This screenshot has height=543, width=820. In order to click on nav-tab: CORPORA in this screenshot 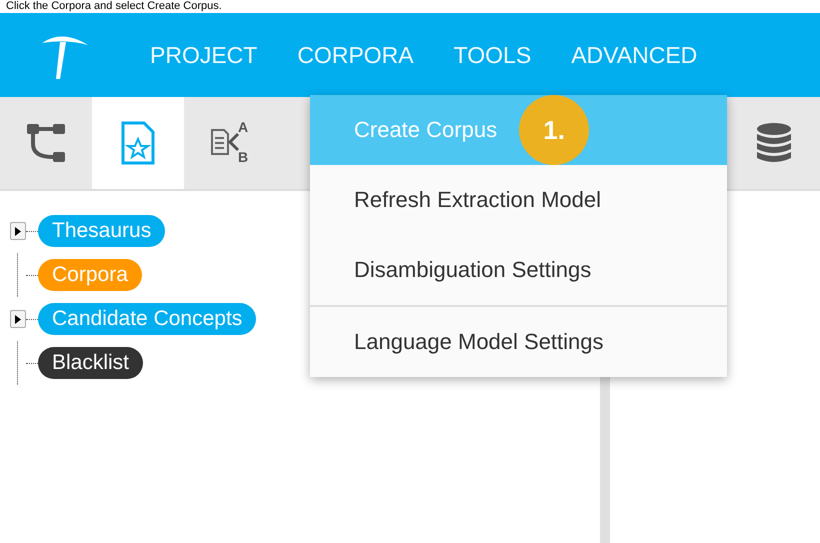, I will do `click(355, 55)`.